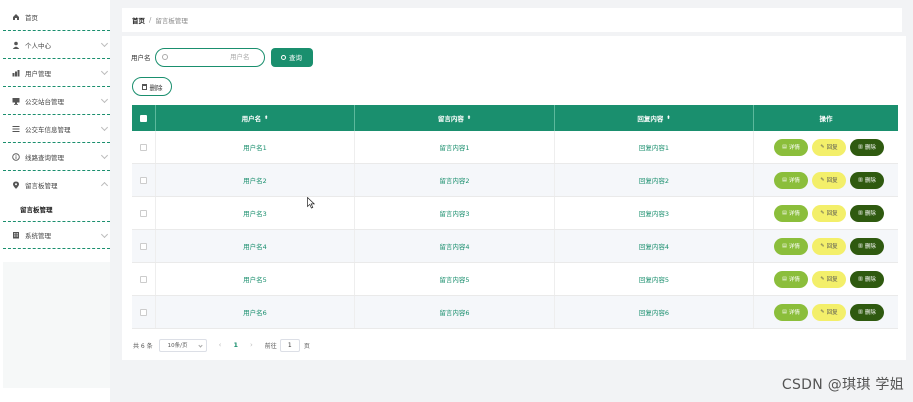  I want to click on cell-username: 用户名5, so click(255, 279).